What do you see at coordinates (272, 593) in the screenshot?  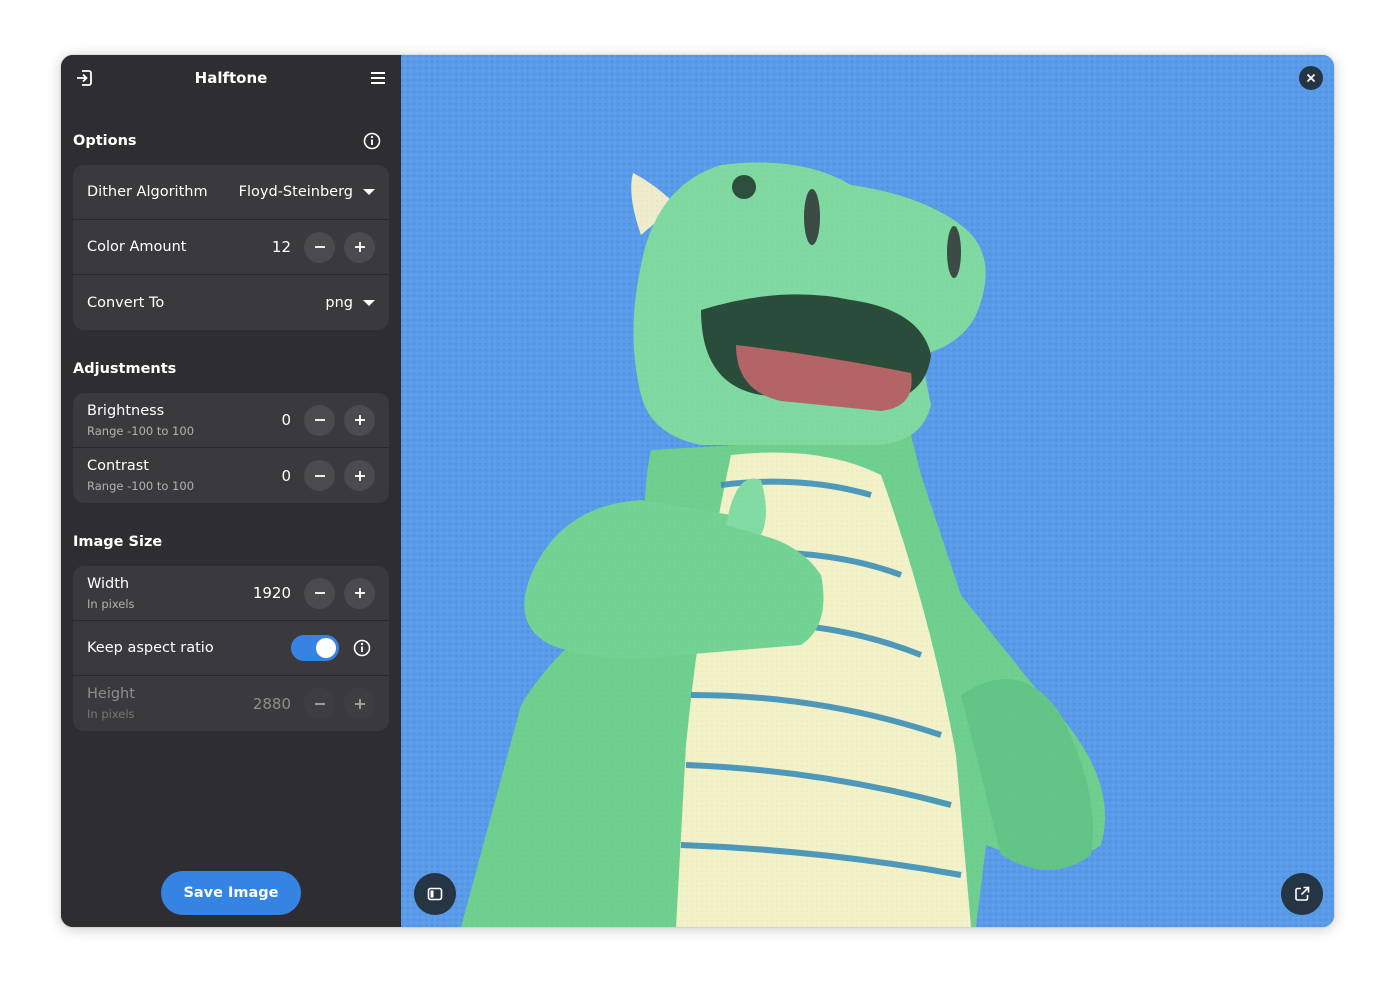 I see `width-value: 1920` at bounding box center [272, 593].